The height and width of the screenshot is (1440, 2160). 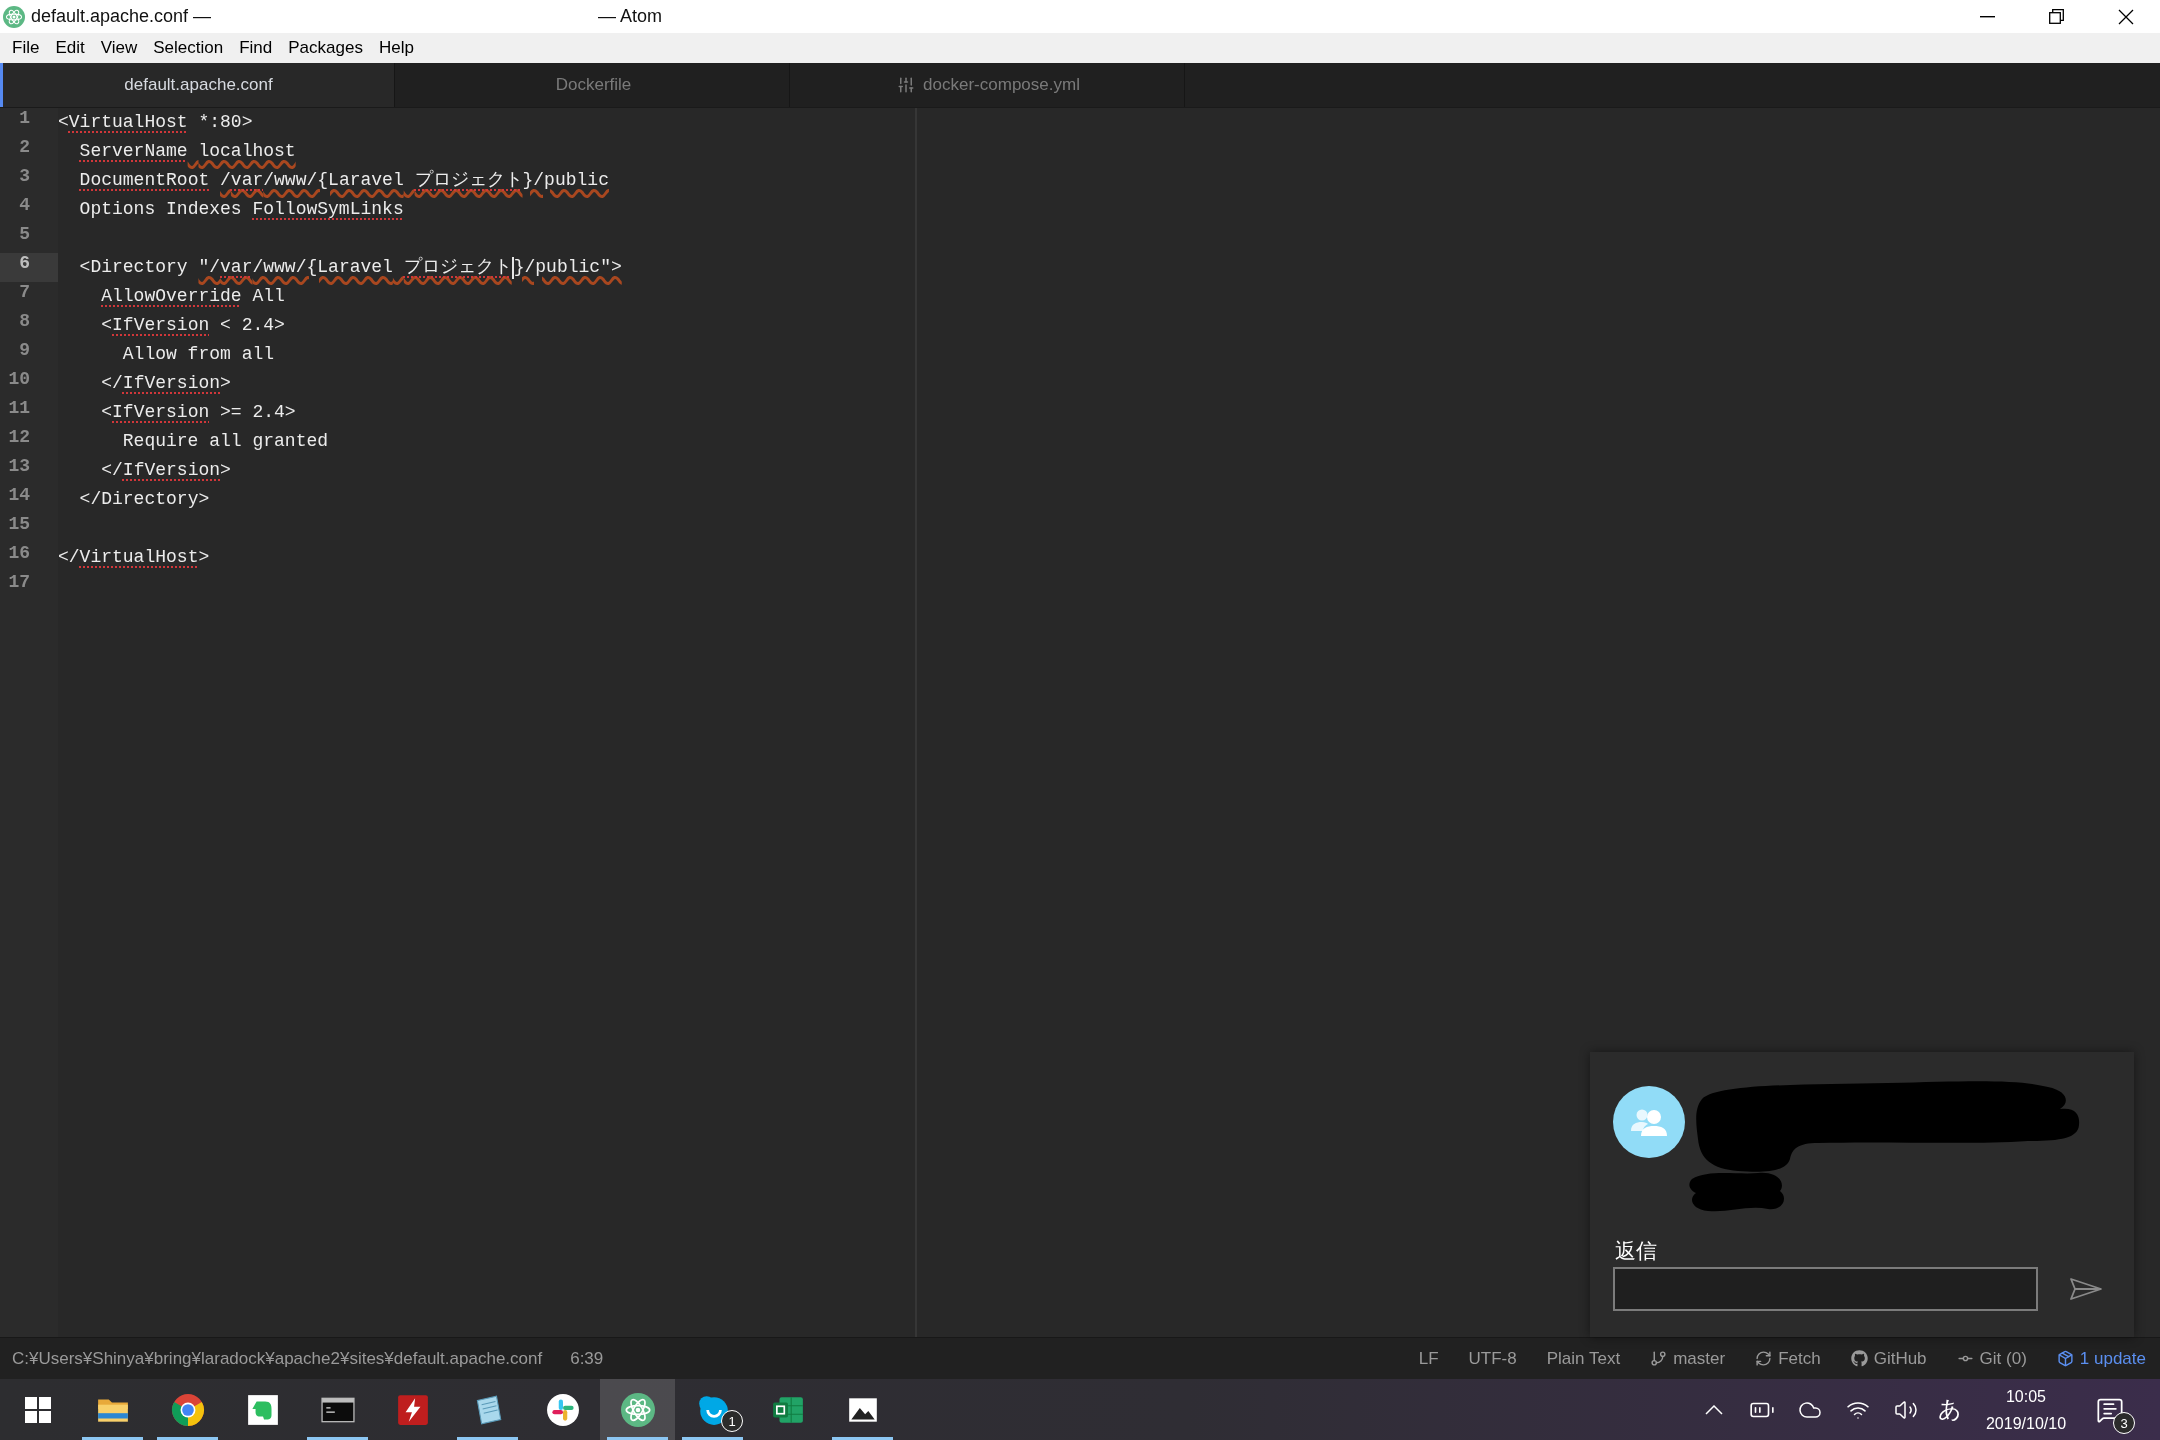 I want to click on menu-item: Selection, so click(x=188, y=48).